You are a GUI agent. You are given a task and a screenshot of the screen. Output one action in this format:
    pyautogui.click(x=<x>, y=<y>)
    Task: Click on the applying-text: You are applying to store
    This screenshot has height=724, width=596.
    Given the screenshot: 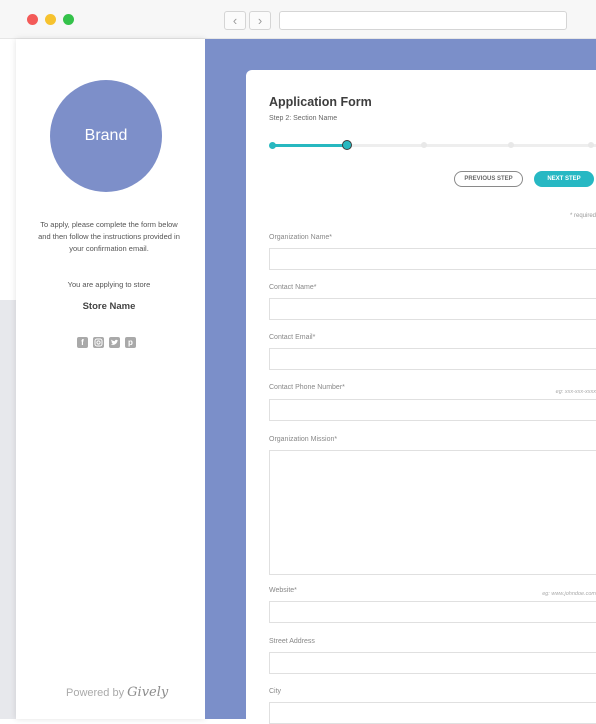 What is the action you would take?
    pyautogui.click(x=109, y=284)
    